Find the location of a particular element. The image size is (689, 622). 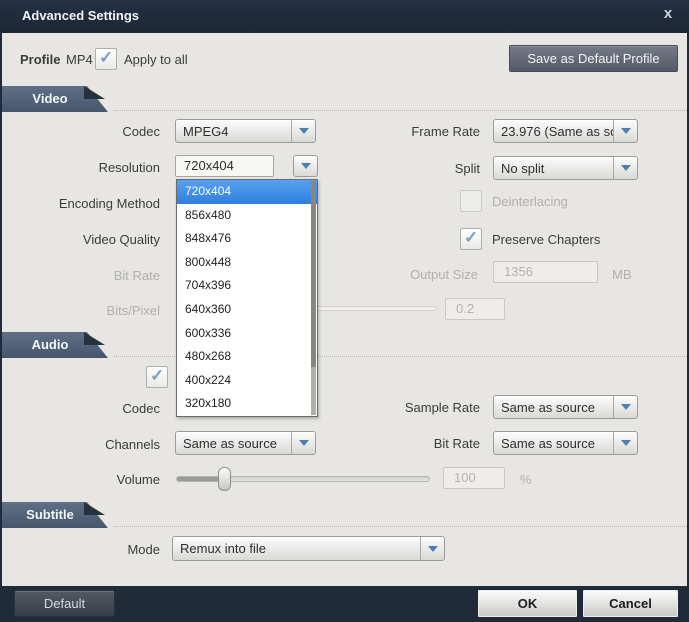

resolution-option: 400x224 is located at coordinates (247, 381).